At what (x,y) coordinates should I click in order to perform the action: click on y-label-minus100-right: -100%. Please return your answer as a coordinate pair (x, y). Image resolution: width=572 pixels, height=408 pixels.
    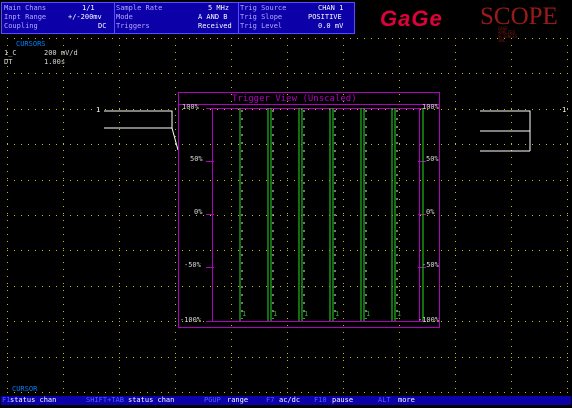
    Looking at the image, I should click on (429, 320).